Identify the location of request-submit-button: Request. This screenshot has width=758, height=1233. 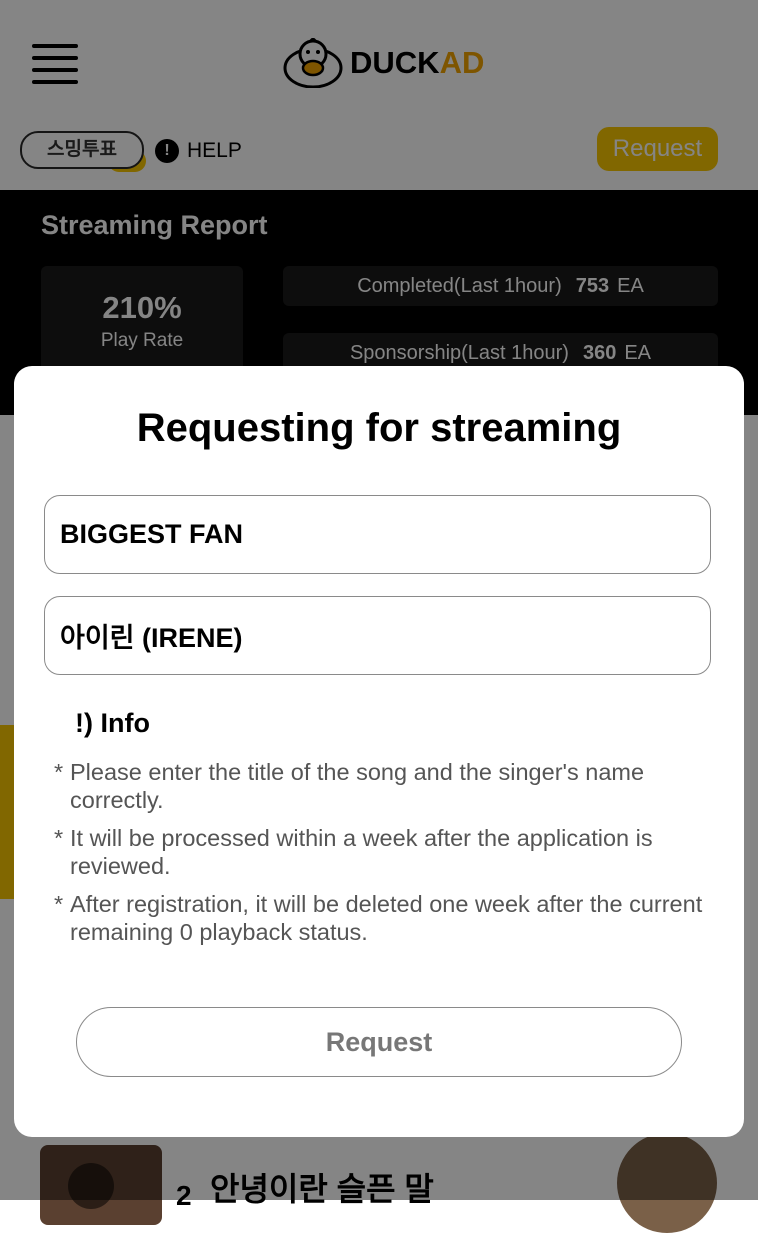
(379, 1042).